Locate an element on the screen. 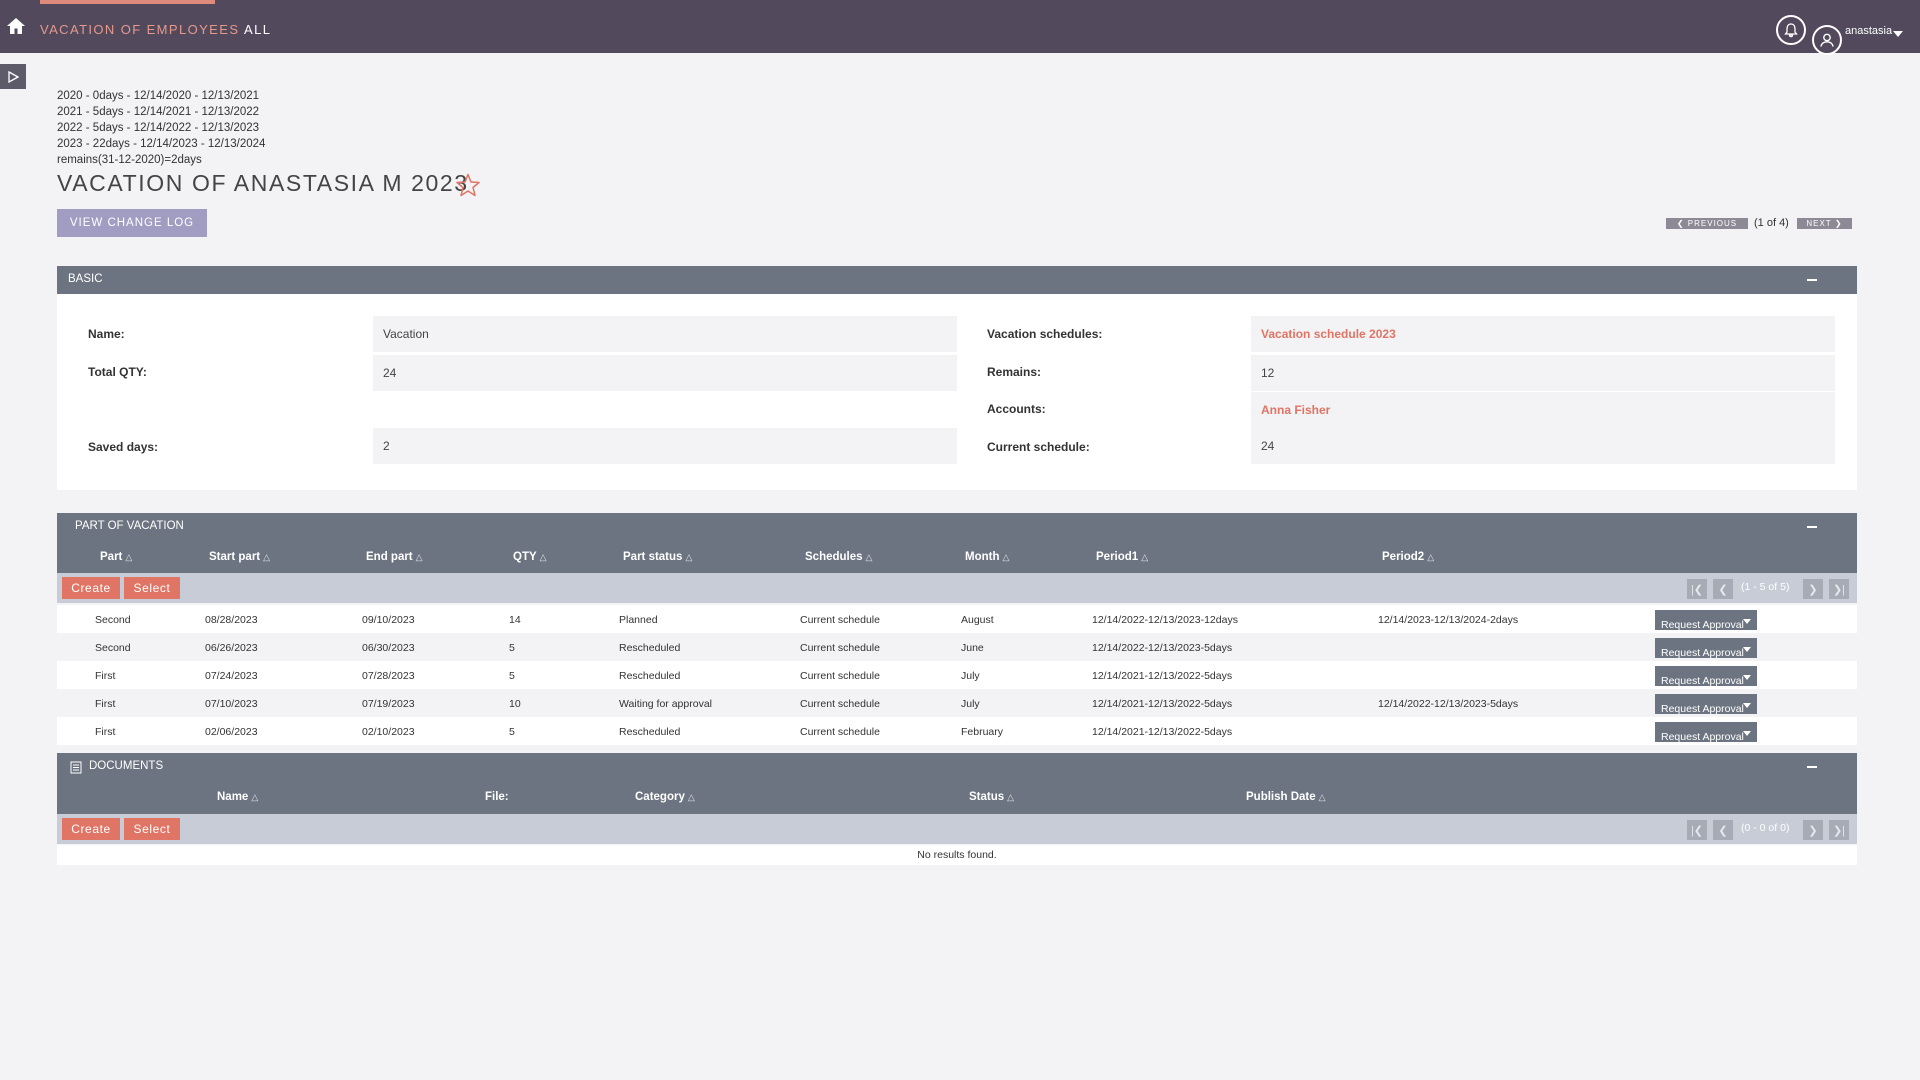 This screenshot has height=1080, width=1920. select-part-button: Select is located at coordinates (152, 588).